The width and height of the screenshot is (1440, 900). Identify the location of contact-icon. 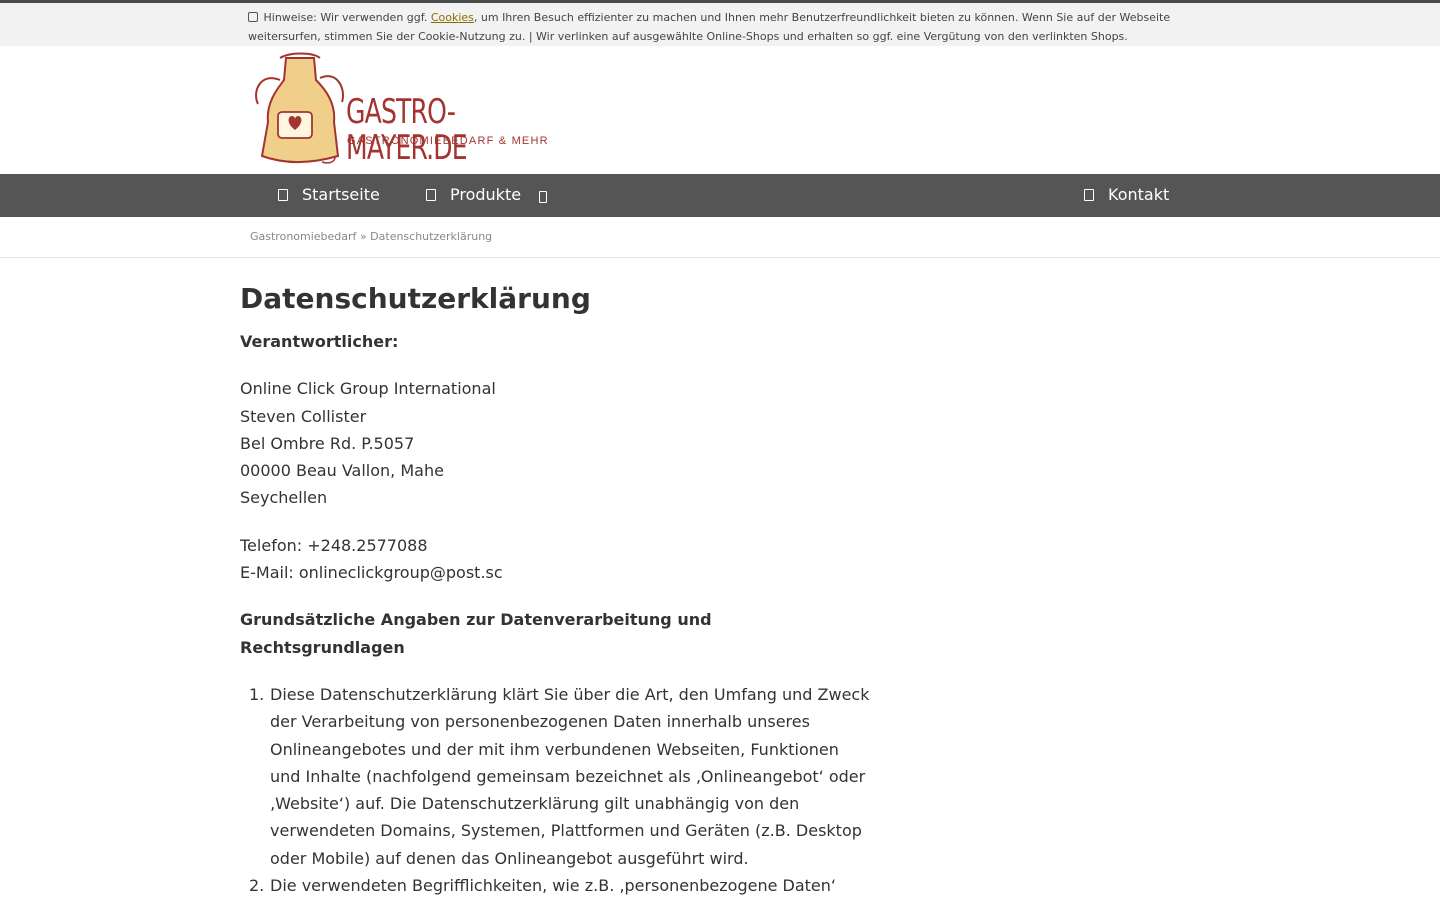
(1089, 195).